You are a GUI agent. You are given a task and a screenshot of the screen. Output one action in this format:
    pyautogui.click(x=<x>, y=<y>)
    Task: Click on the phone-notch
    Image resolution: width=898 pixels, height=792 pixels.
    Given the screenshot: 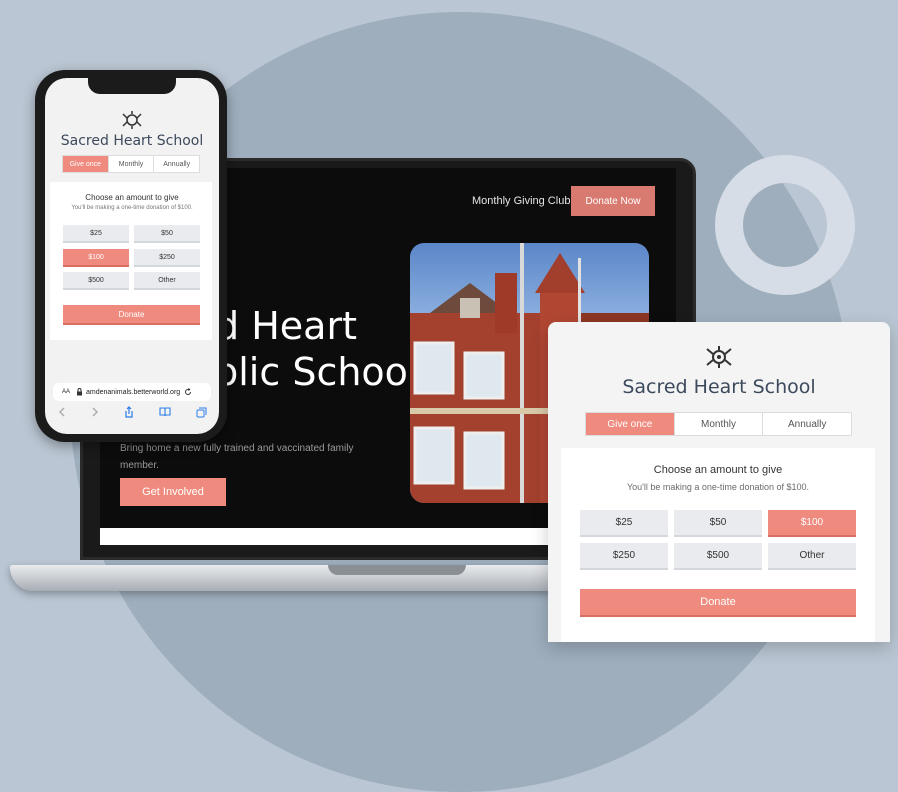 What is the action you would take?
    pyautogui.click(x=132, y=86)
    